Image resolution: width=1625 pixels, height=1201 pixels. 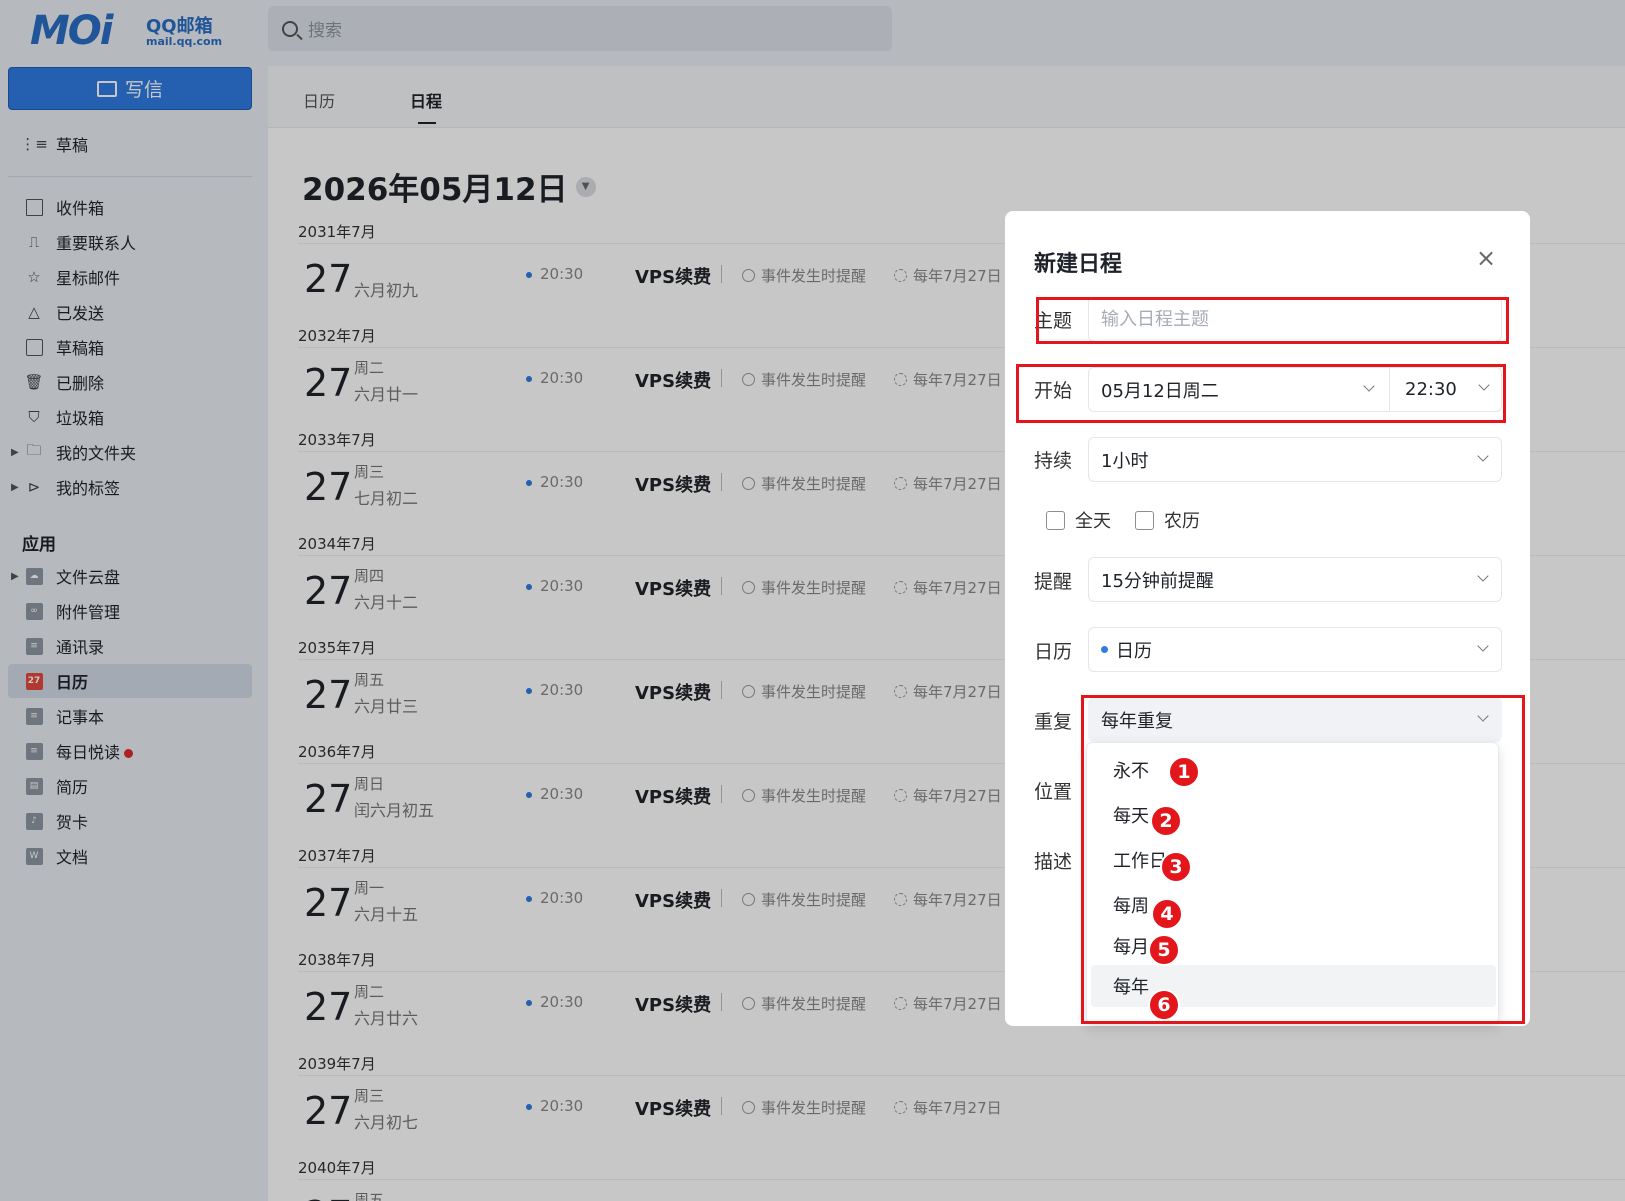 What do you see at coordinates (1295, 719) in the screenshot?
I see `repeat-select: 每年重复` at bounding box center [1295, 719].